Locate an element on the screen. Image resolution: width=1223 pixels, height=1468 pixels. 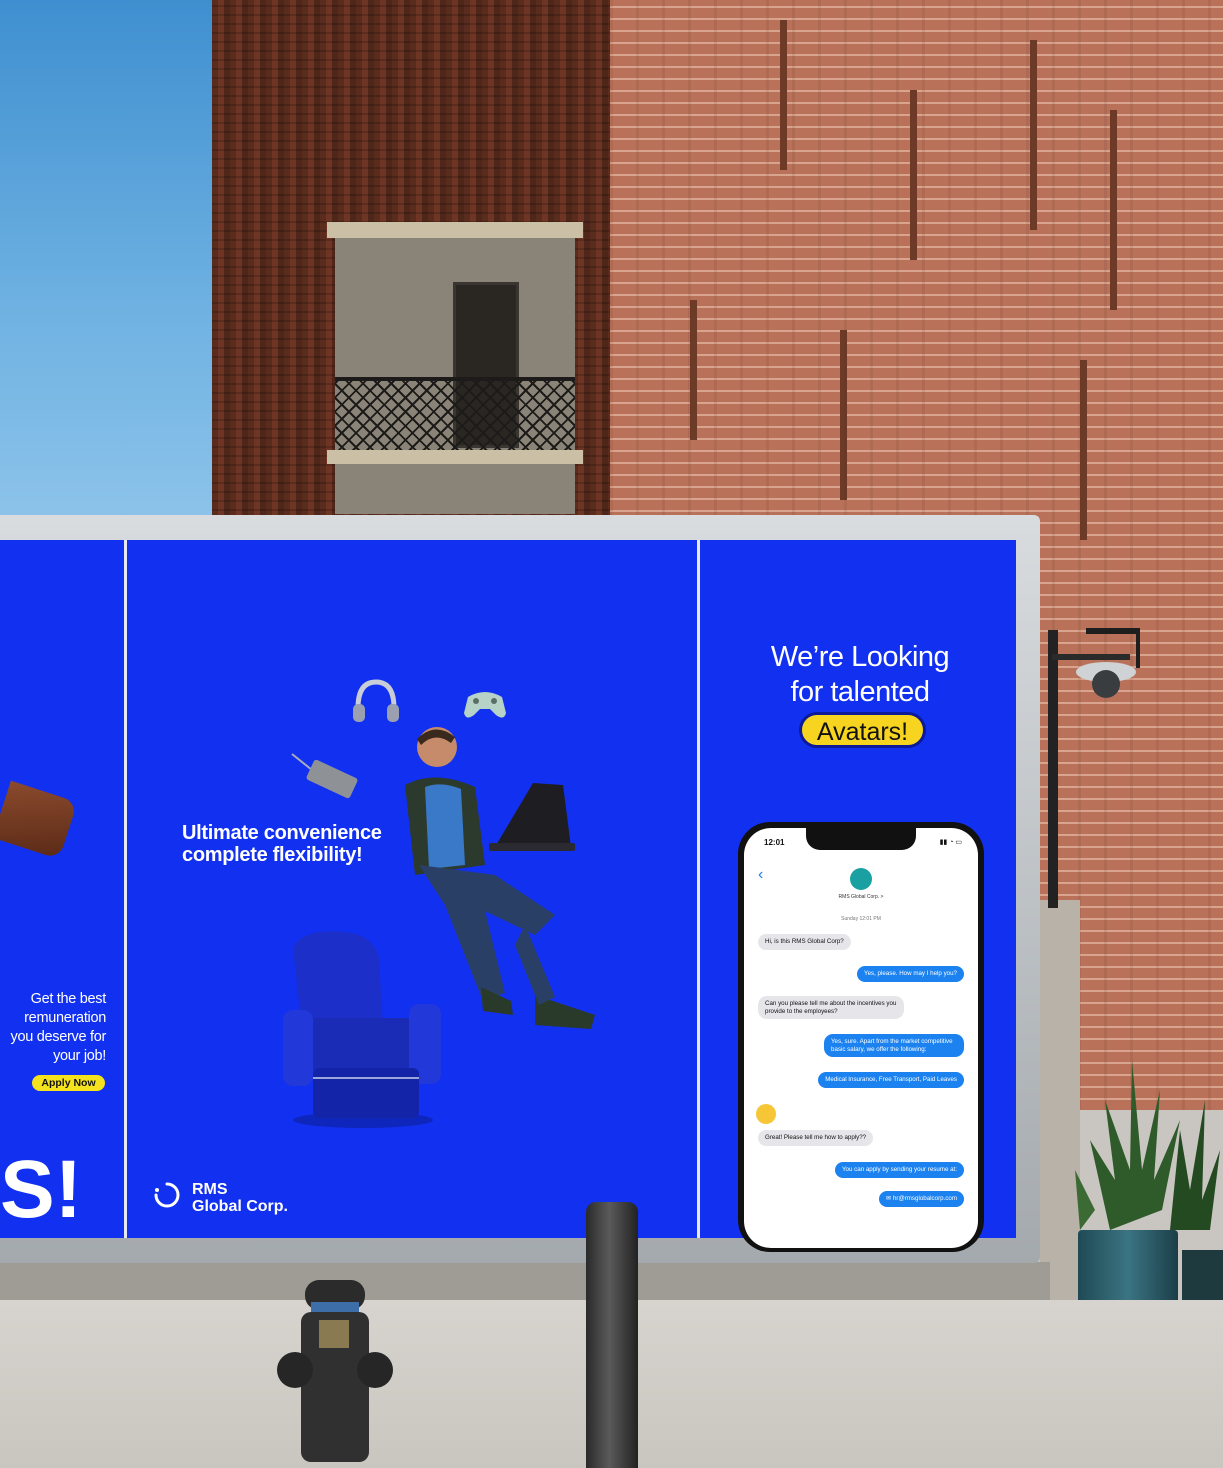
right-headline: We’re Looking for talented is located at coordinates (860, 675).